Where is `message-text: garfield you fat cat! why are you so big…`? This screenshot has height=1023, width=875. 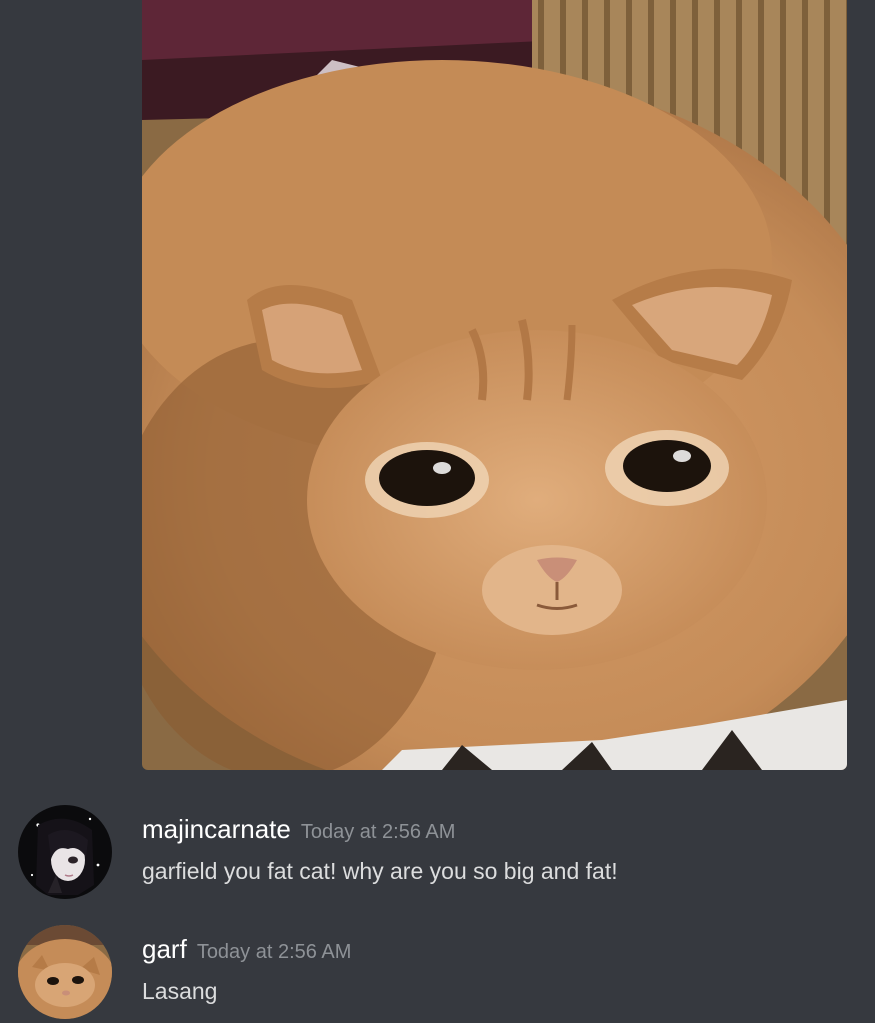
message-text: garfield you fat cat! why are you so big… is located at coordinates (380, 871).